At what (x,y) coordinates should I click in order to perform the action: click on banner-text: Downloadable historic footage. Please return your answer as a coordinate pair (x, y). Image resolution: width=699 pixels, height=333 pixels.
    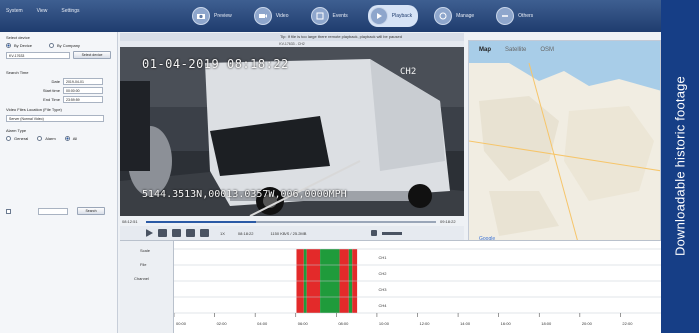
    Looking at the image, I should click on (680, 166).